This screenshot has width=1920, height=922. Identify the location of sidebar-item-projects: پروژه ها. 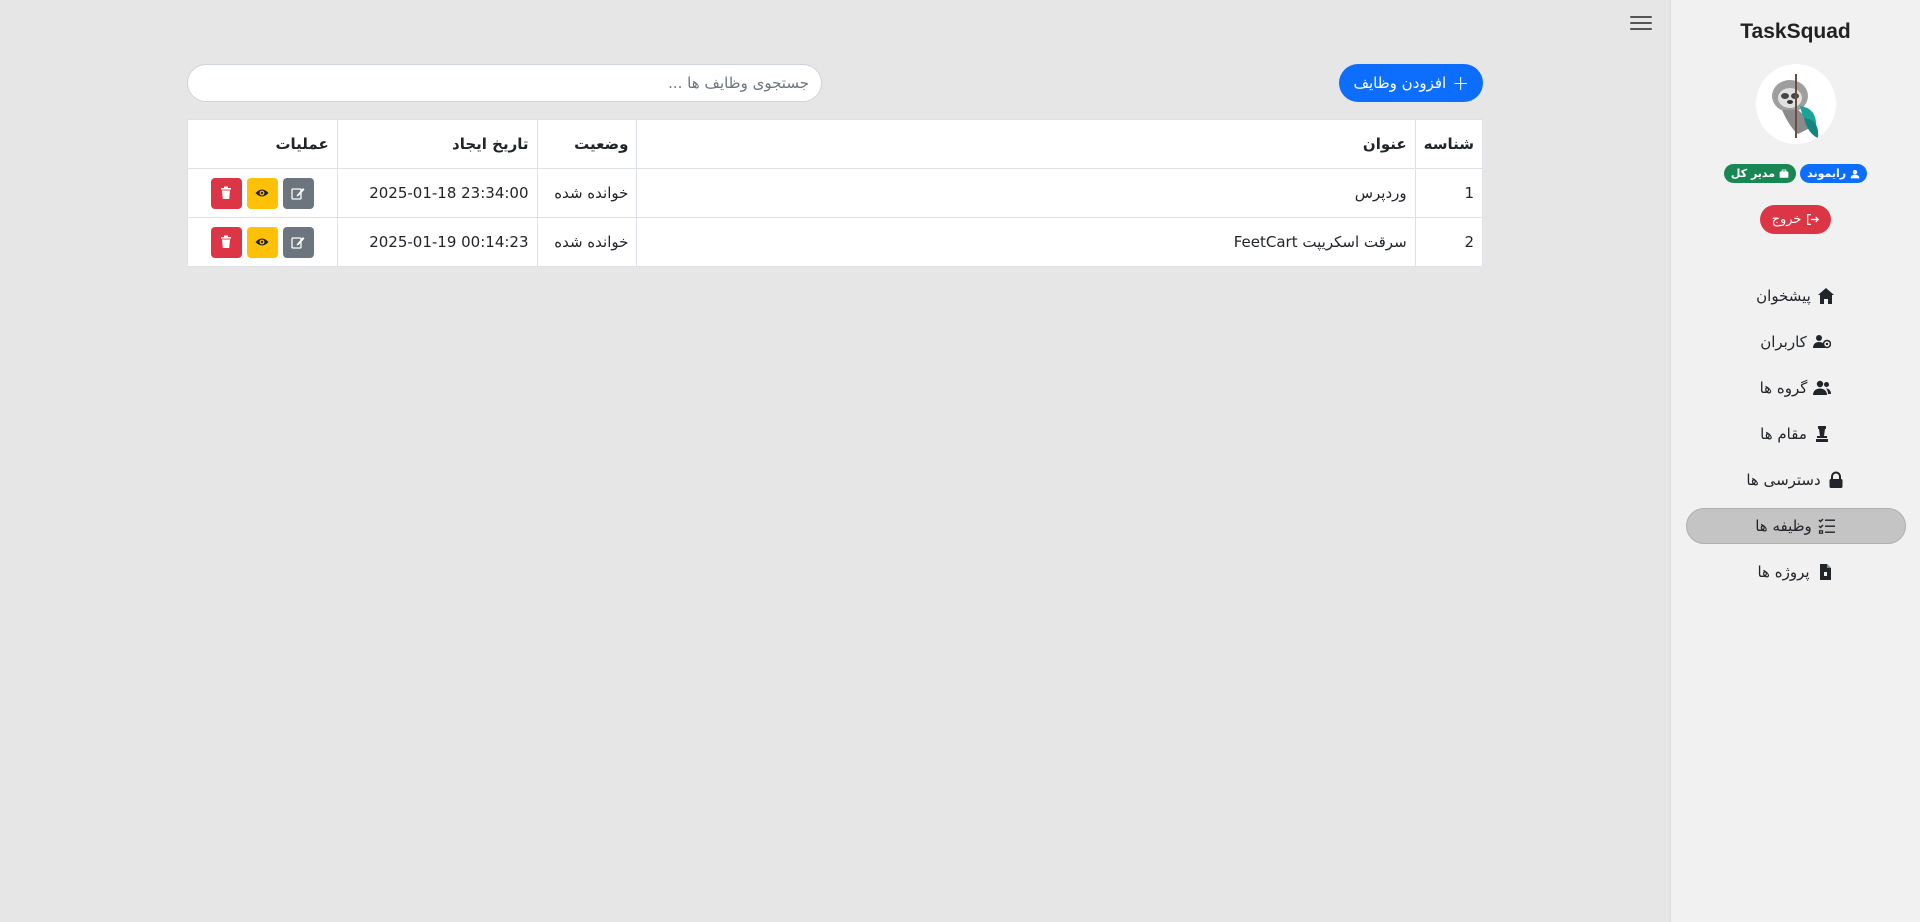
(1796, 572).